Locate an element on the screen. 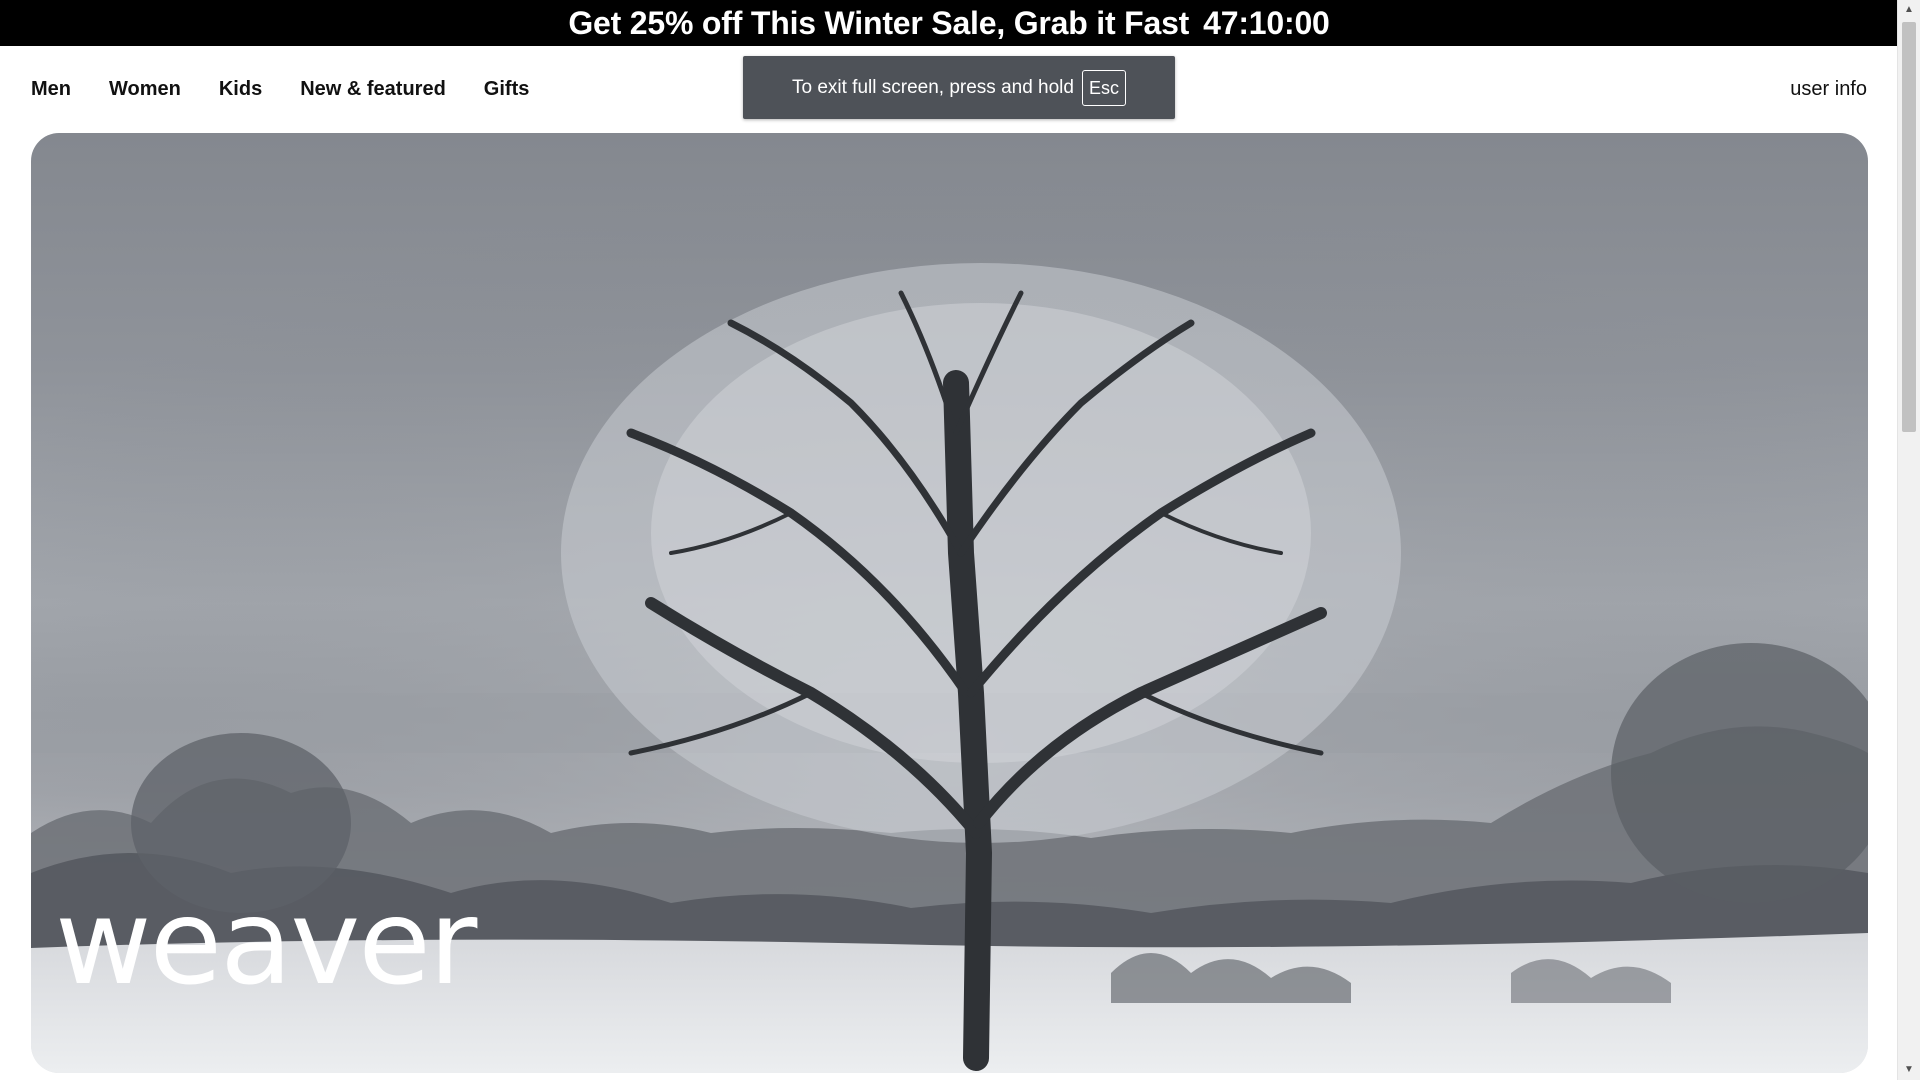 Image resolution: width=1920 pixels, height=1080 pixels. nav-item-gifts: Gifts is located at coordinates (507, 89).